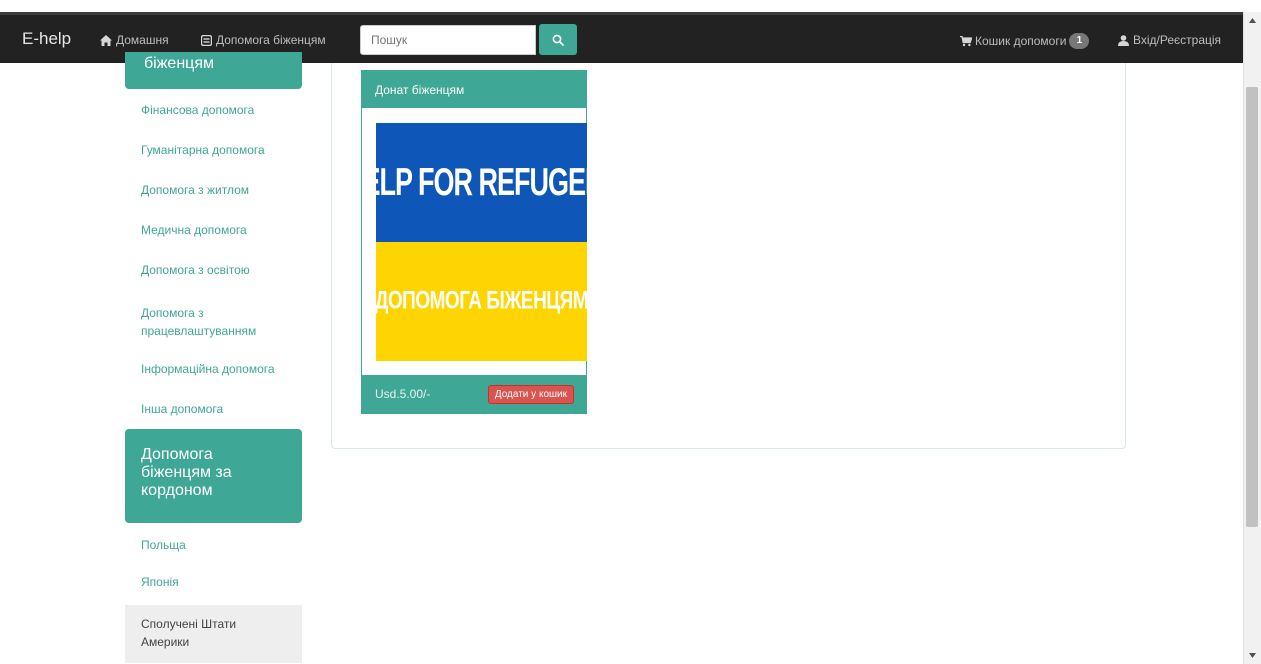 The image size is (1261, 664). Describe the element at coordinates (189, 633) in the screenshot. I see `sidebar-item-usa-label: Сполучені Штати Америки` at that location.